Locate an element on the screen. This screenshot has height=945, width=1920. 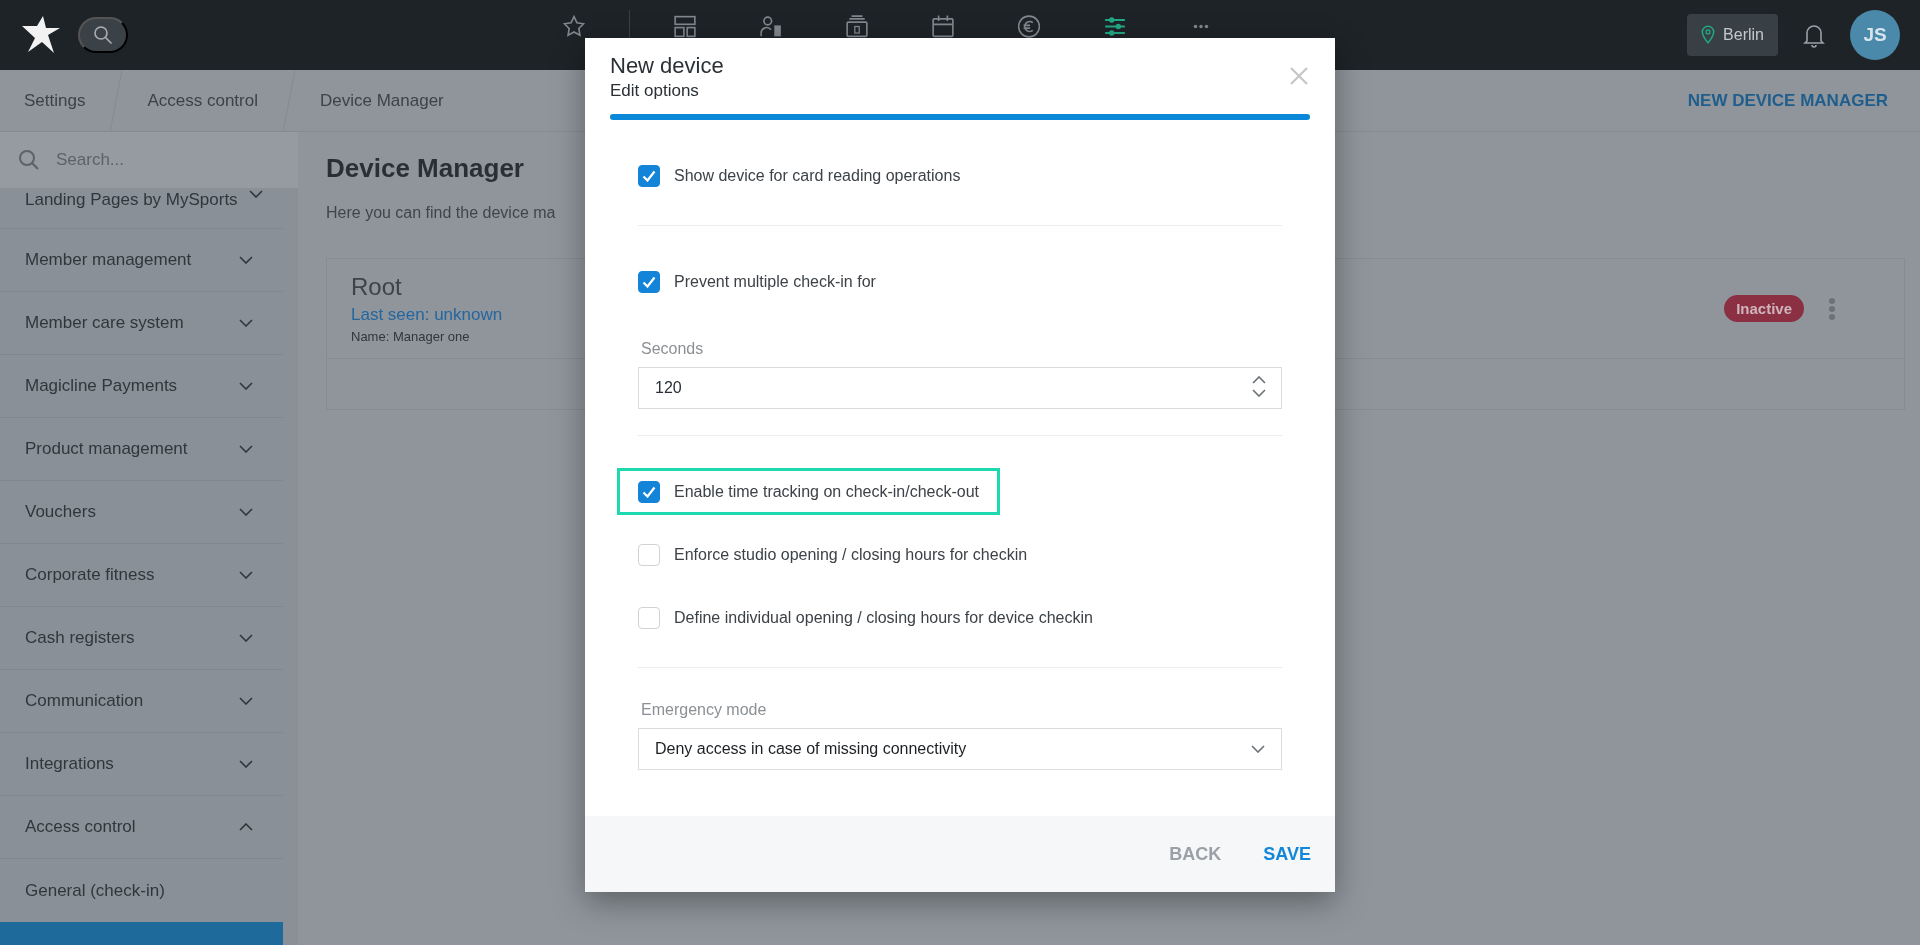
device-name: Root is located at coordinates (376, 287).